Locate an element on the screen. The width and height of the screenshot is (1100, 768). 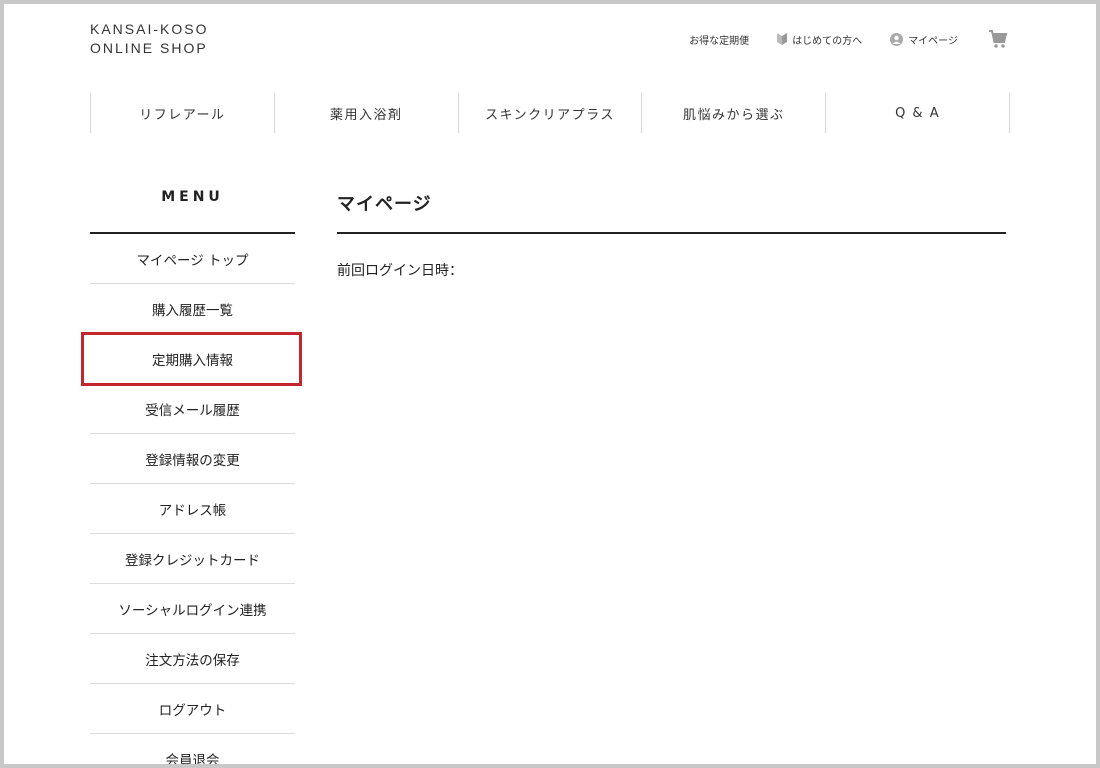
sidebar-item-edit-profile: 登録情報の変更 is located at coordinates (192, 459).